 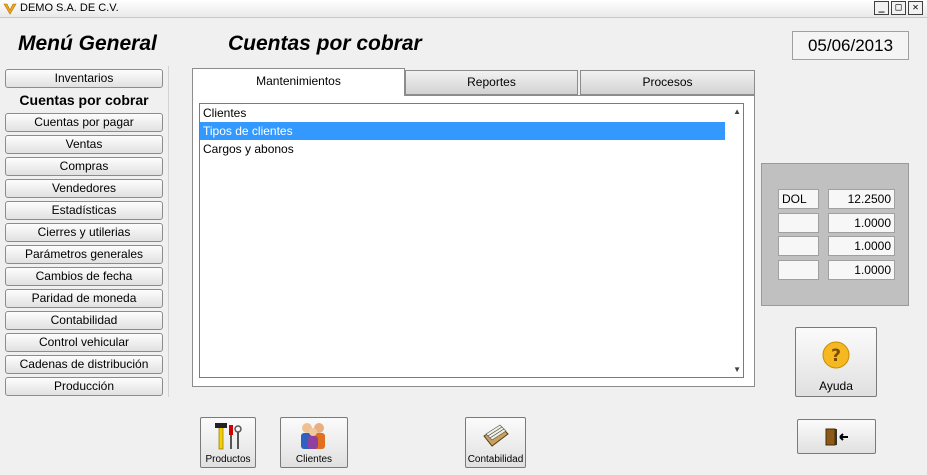 I want to click on question-icon: ?, so click(x=836, y=355).